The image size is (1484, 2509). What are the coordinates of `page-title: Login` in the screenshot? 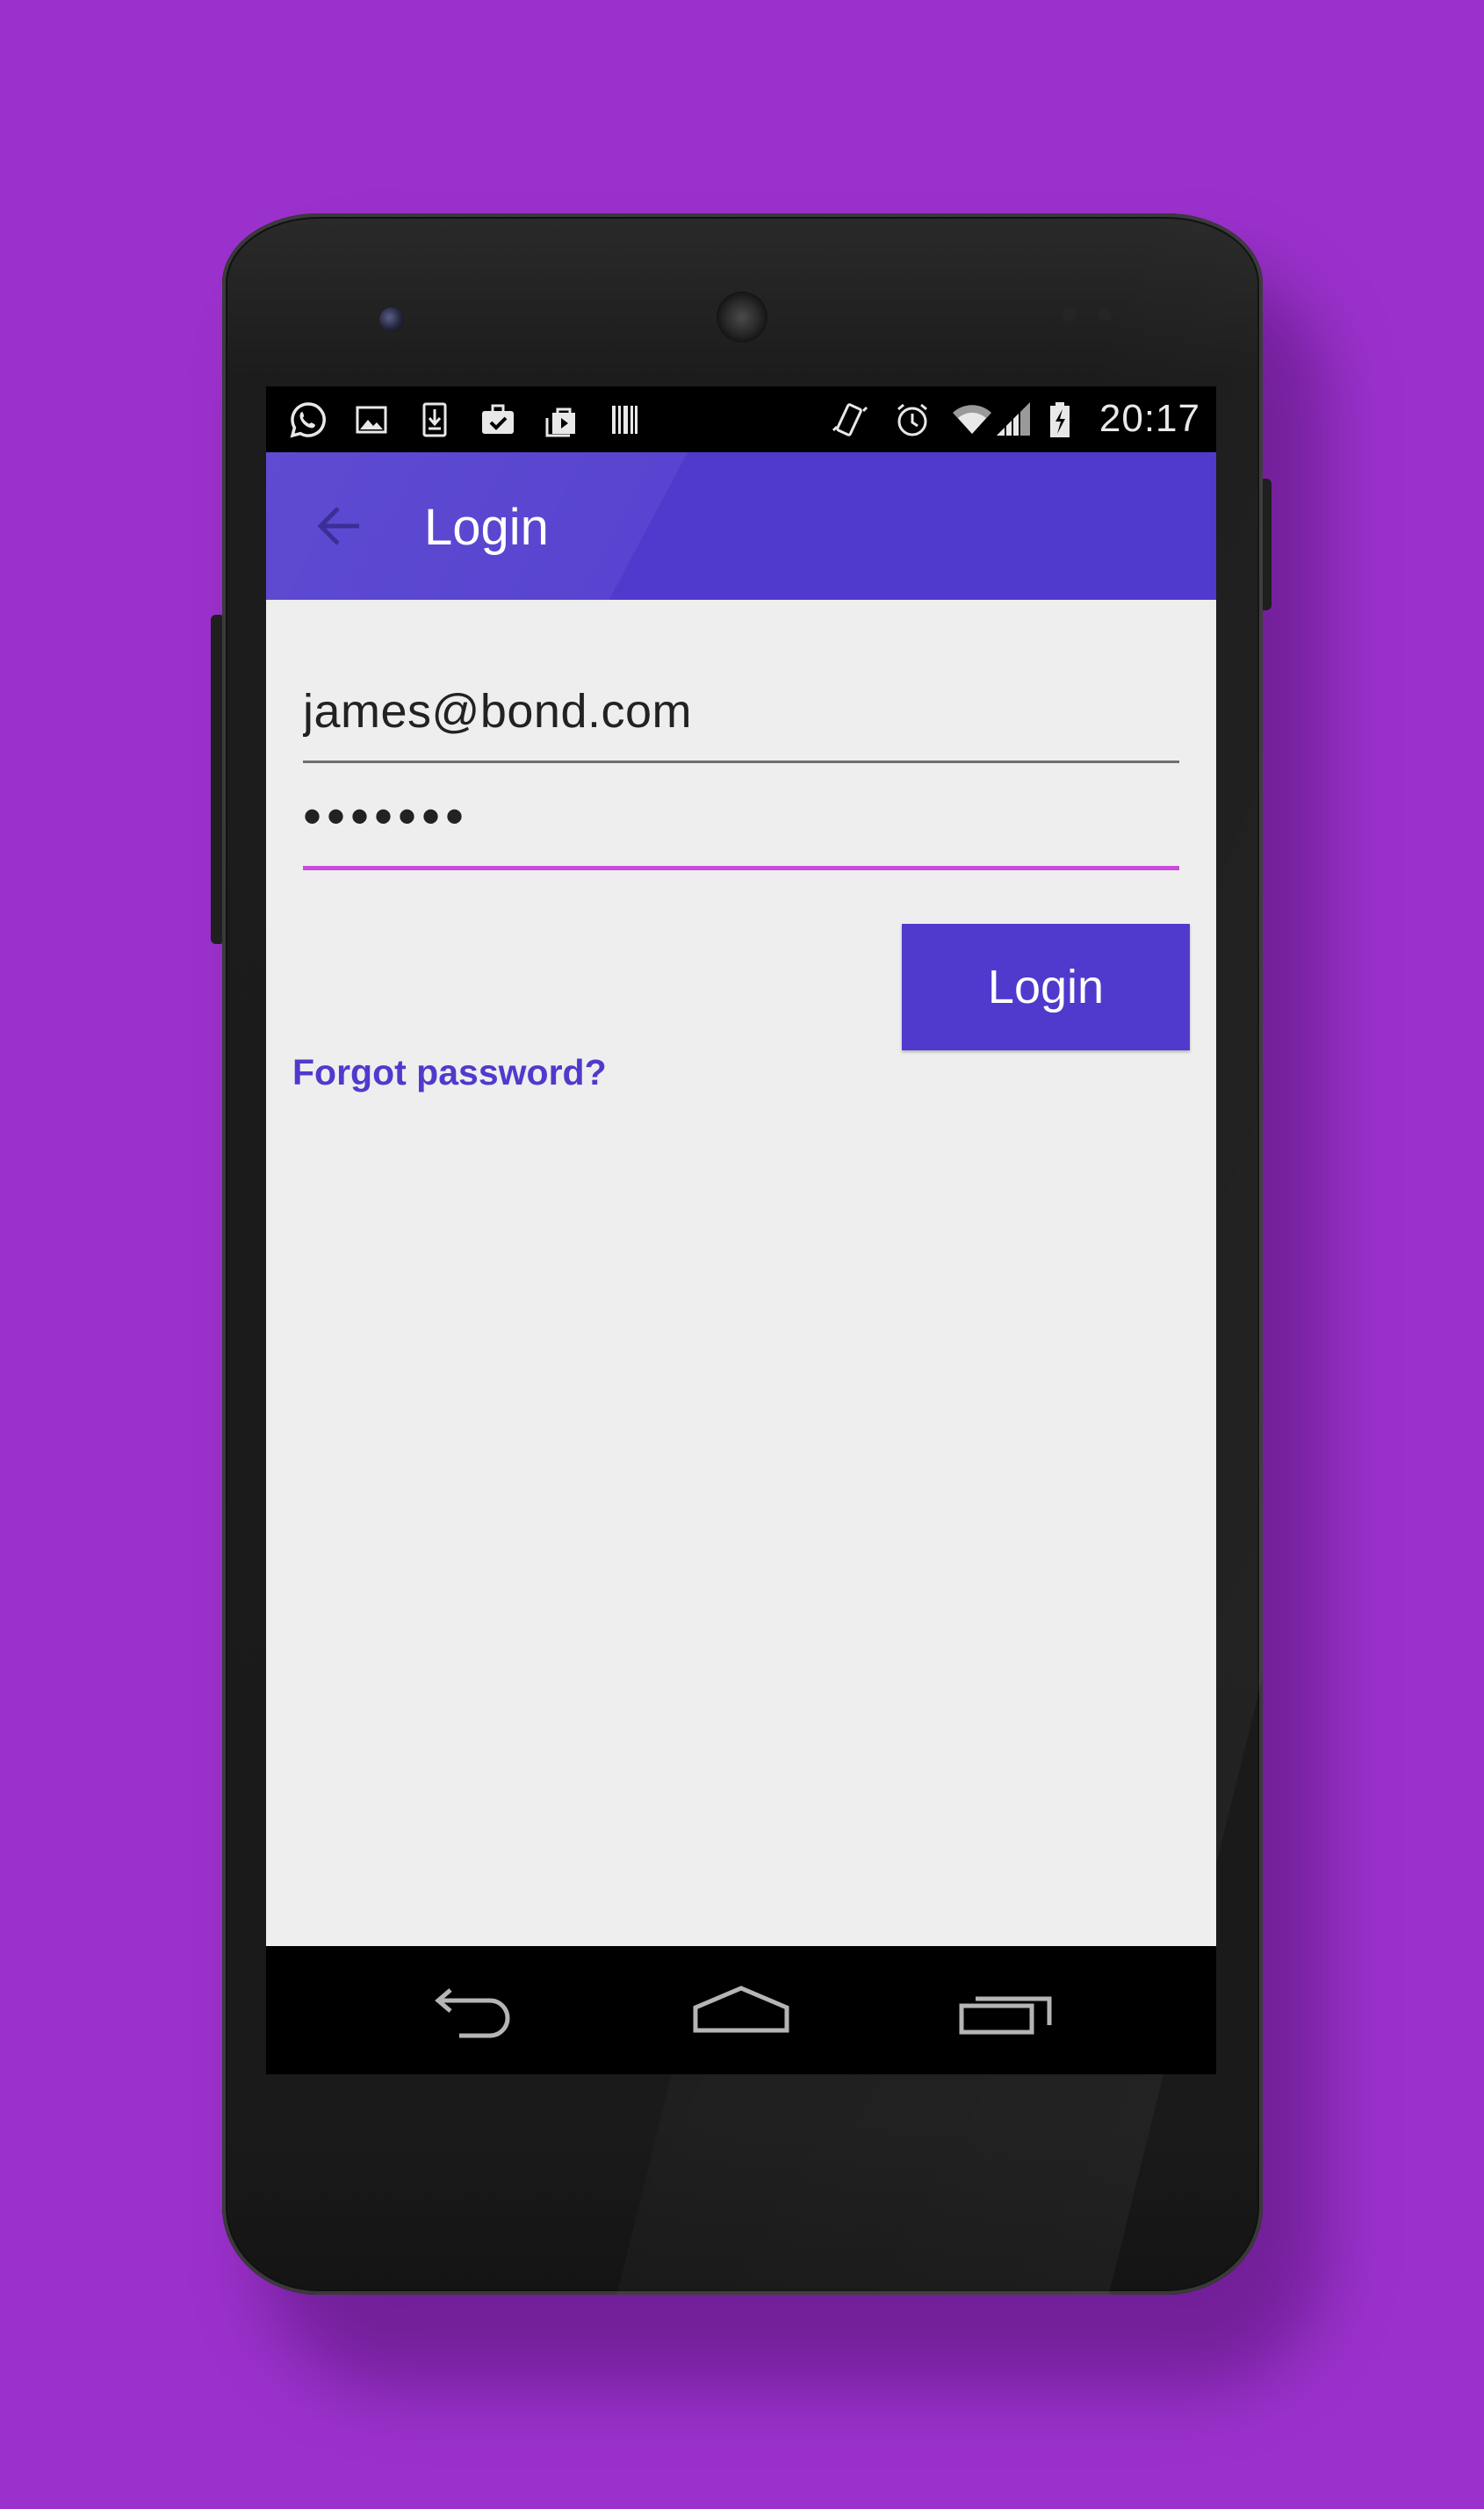 It's located at (486, 527).